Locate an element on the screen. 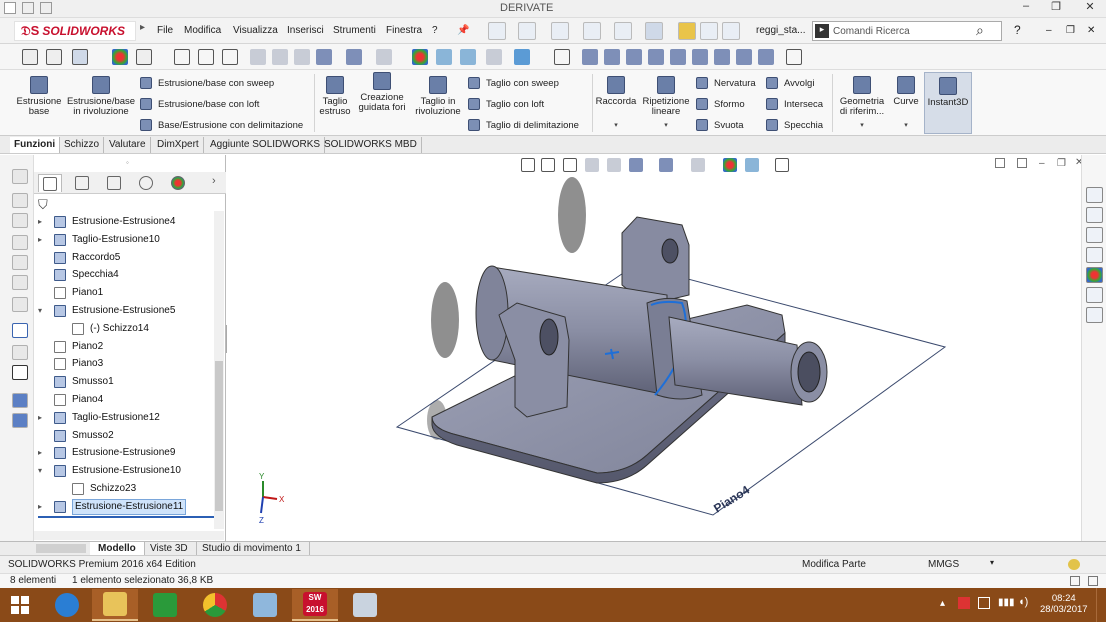 This screenshot has height=622, width=1106. menu-close-button: ✕ is located at coordinates (1091, 30).